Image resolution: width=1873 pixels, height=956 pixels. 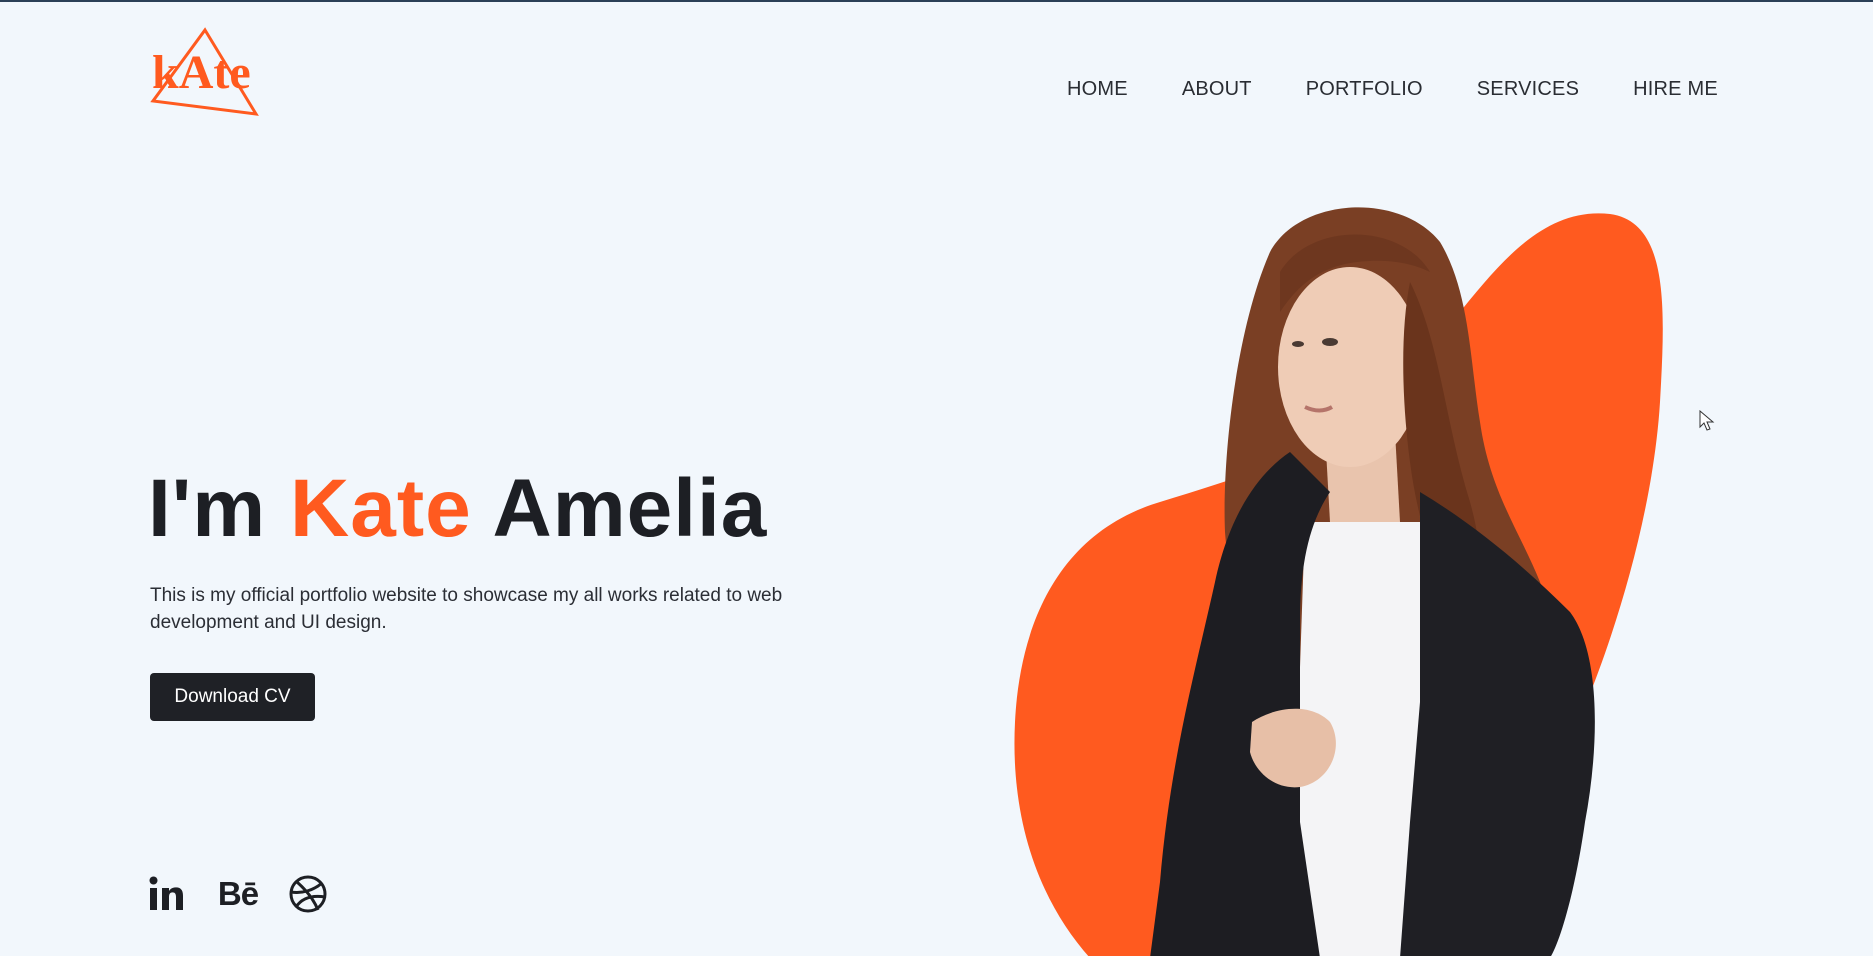 I want to click on hero-title: I'm Kate Amelia, so click(x=457, y=509).